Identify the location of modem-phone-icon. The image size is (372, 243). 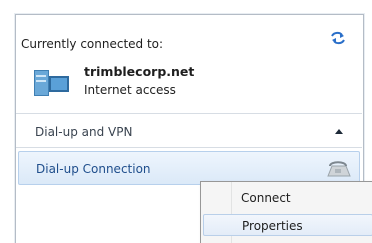
(339, 169).